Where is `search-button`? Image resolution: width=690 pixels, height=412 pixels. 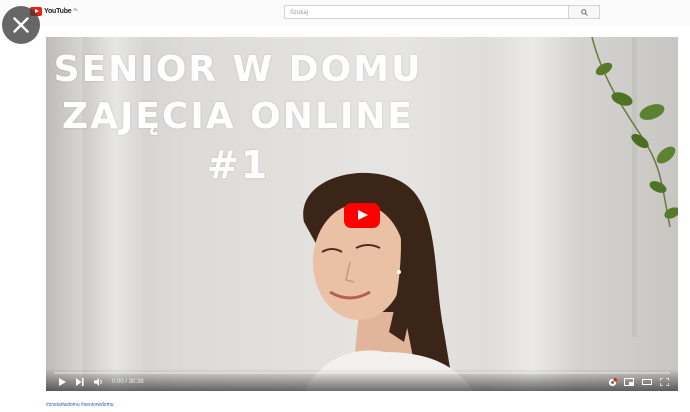 search-button is located at coordinates (584, 12).